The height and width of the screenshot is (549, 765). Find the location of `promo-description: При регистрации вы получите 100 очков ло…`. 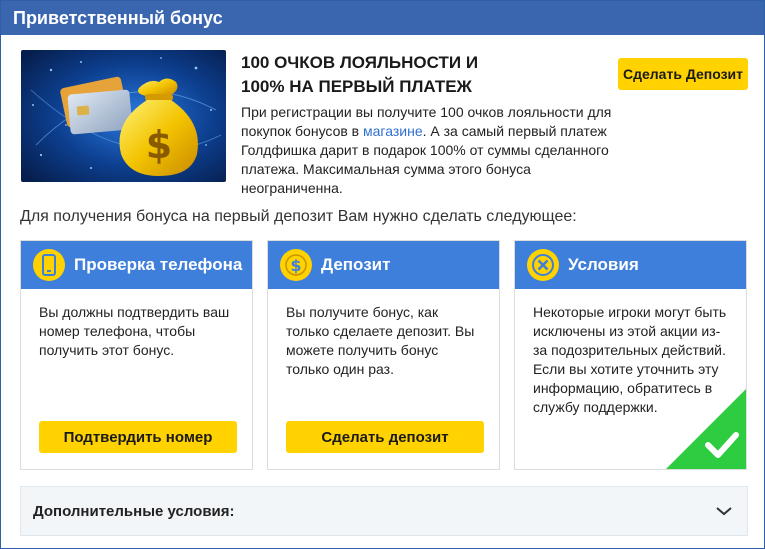

promo-description: При регистрации вы получите 100 очков ло… is located at coordinates (426, 150).